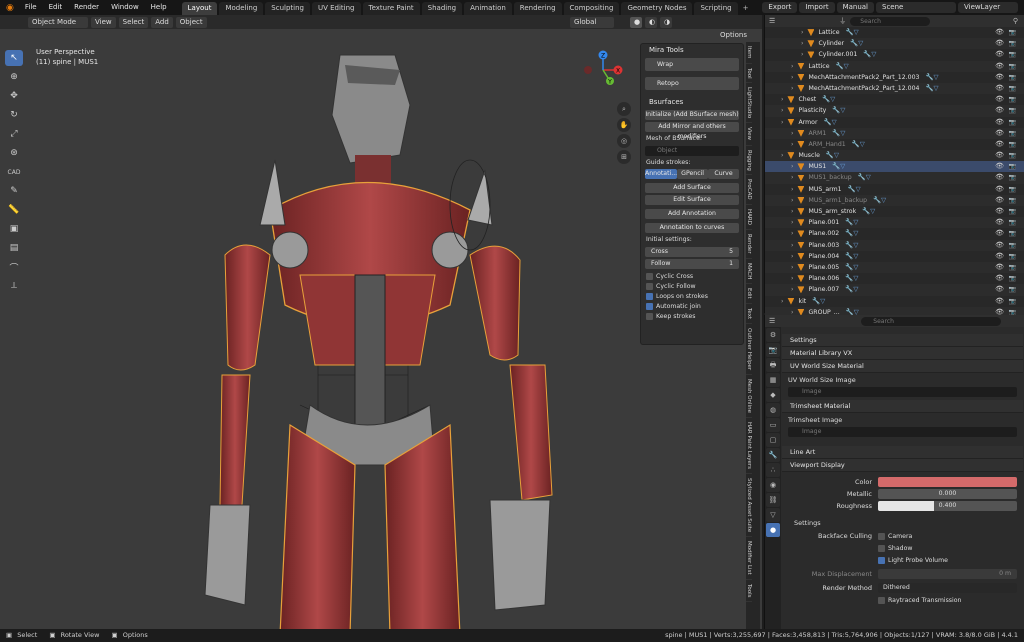  Describe the element at coordinates (894, 54) in the screenshot. I see `outliner-row: › Cylinder.001 🔧▽ 👁 📷` at that location.